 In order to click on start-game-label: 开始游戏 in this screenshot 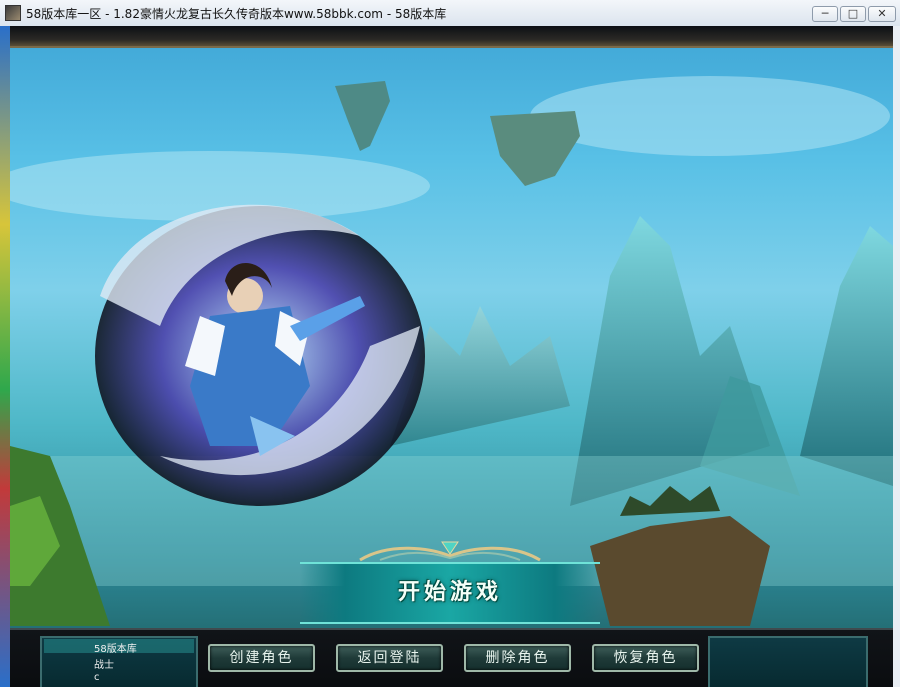, I will do `click(449, 592)`.